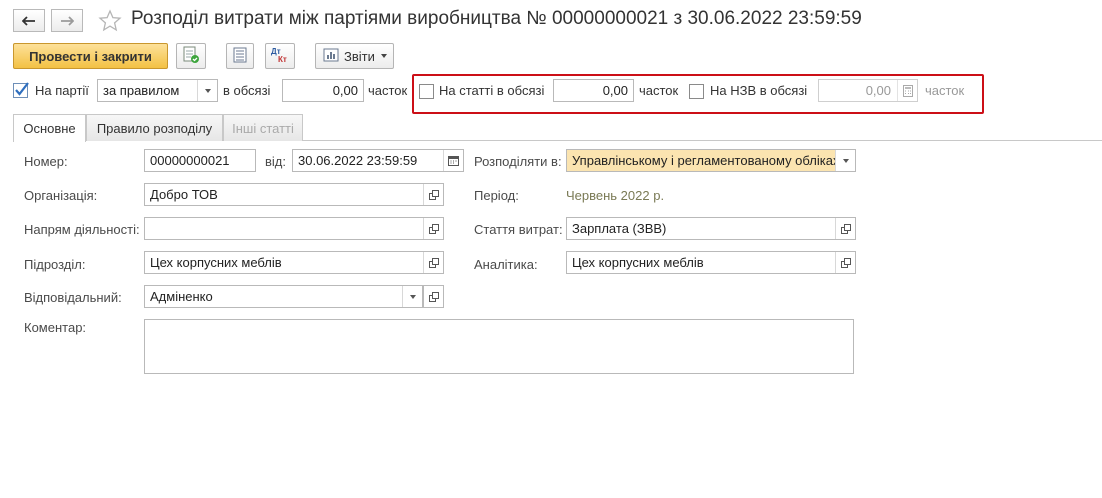 The image size is (1102, 498). What do you see at coordinates (283, 296) in the screenshot?
I see `responsible-field: Адміненко` at bounding box center [283, 296].